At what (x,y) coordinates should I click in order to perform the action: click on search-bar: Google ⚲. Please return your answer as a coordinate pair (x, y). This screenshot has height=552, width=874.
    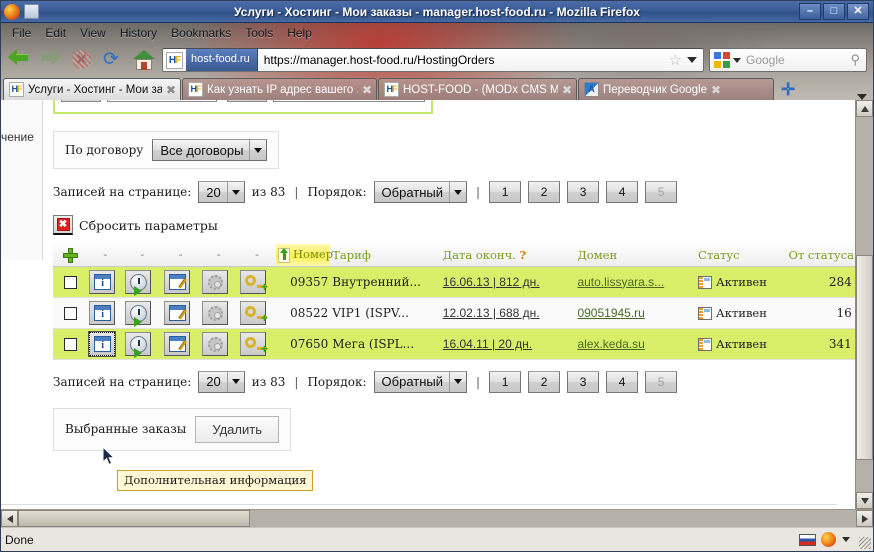
    Looking at the image, I should click on (788, 60).